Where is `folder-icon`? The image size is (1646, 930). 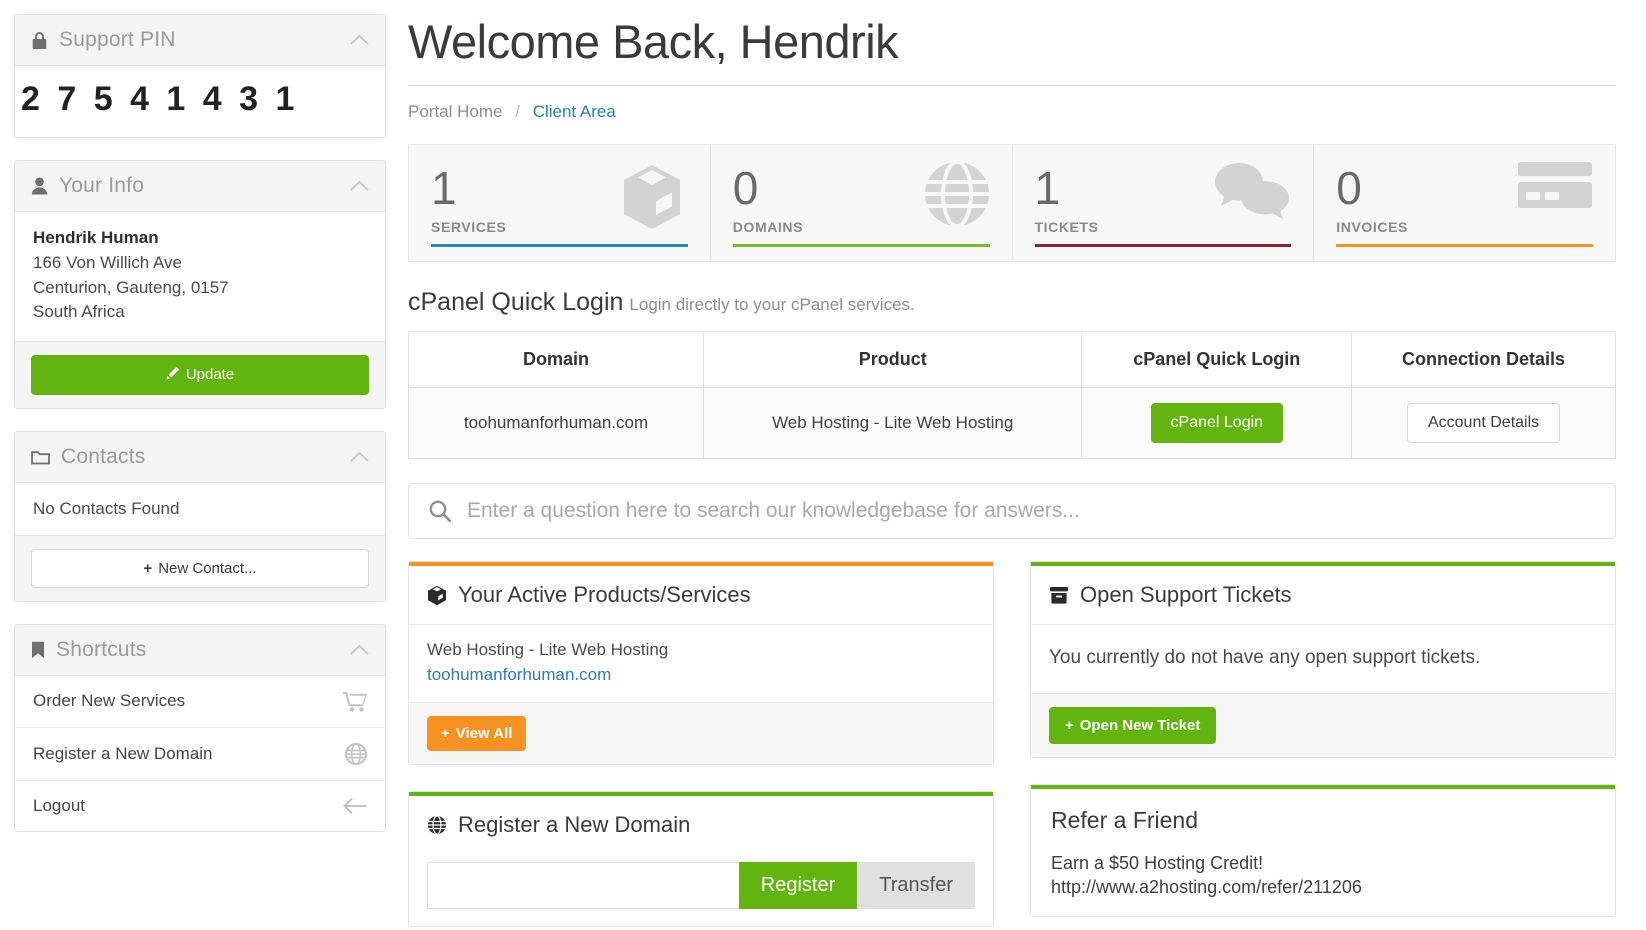
folder-icon is located at coordinates (40, 457).